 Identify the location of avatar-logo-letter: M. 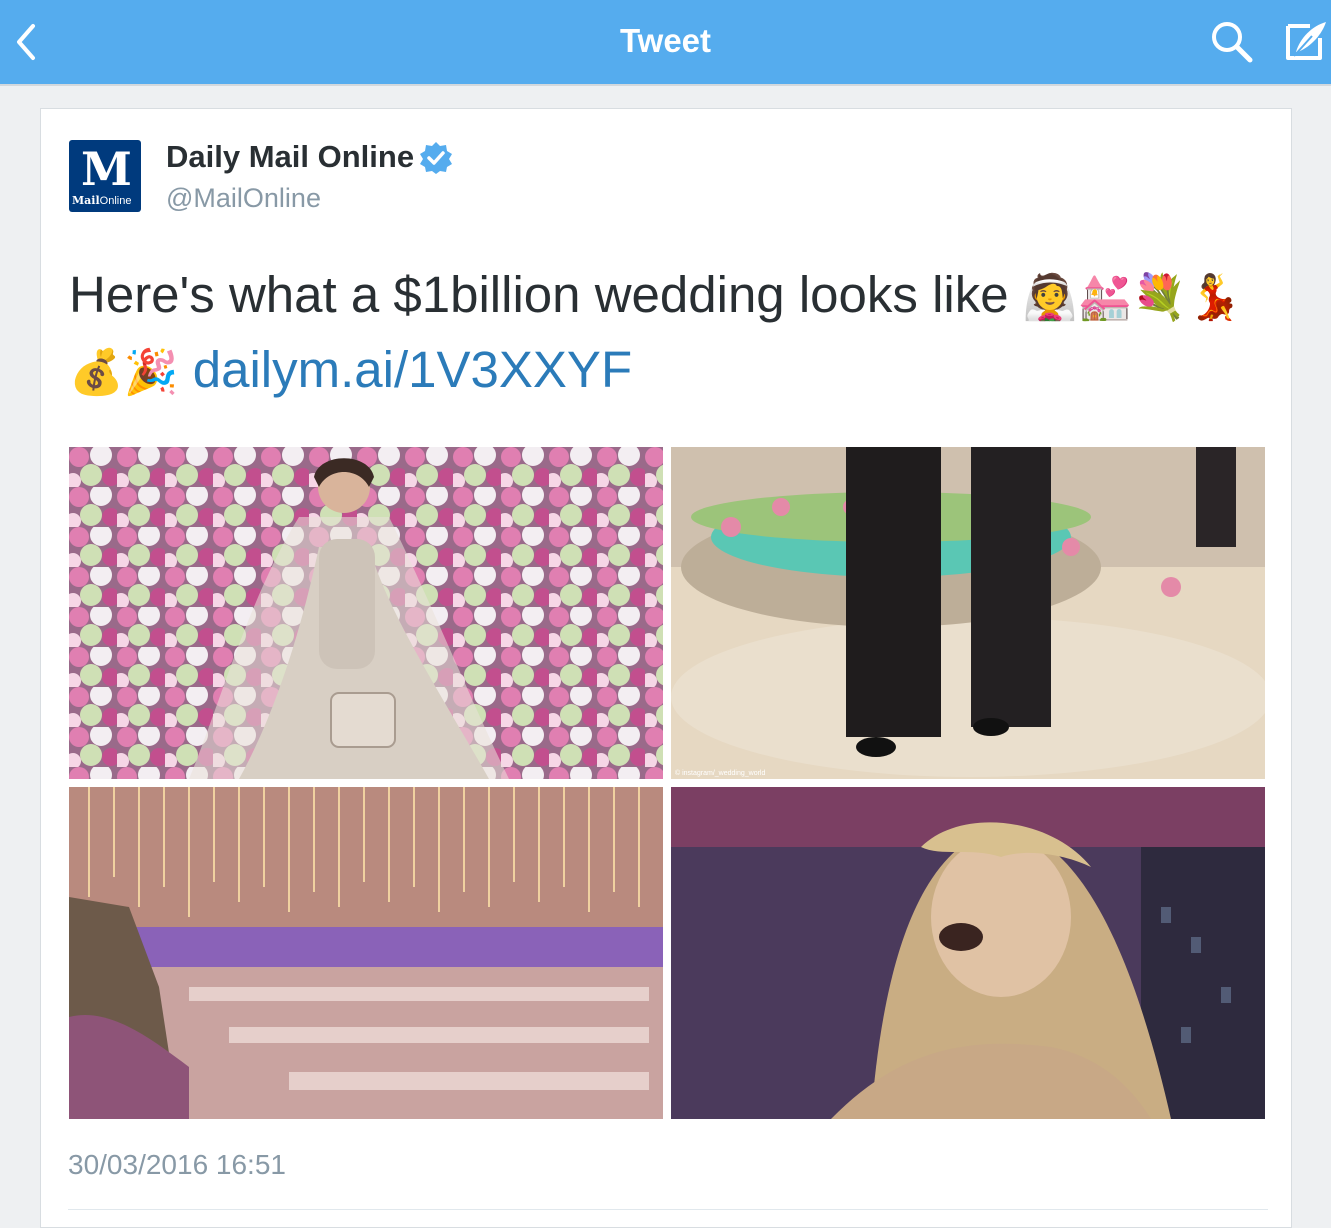
(106, 169).